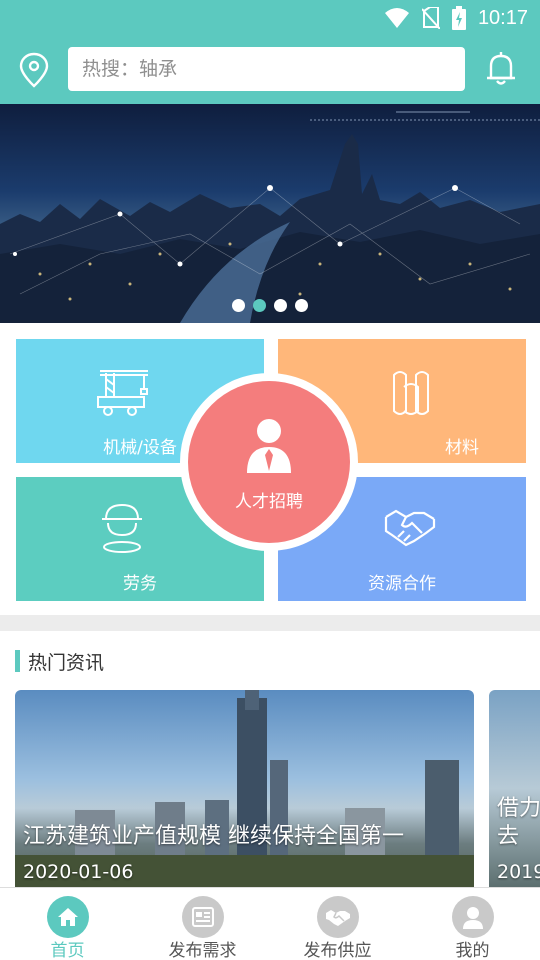 The height and width of the screenshot is (960, 540). Describe the element at coordinates (202, 917) in the screenshot. I see `newspaper-icon` at that location.